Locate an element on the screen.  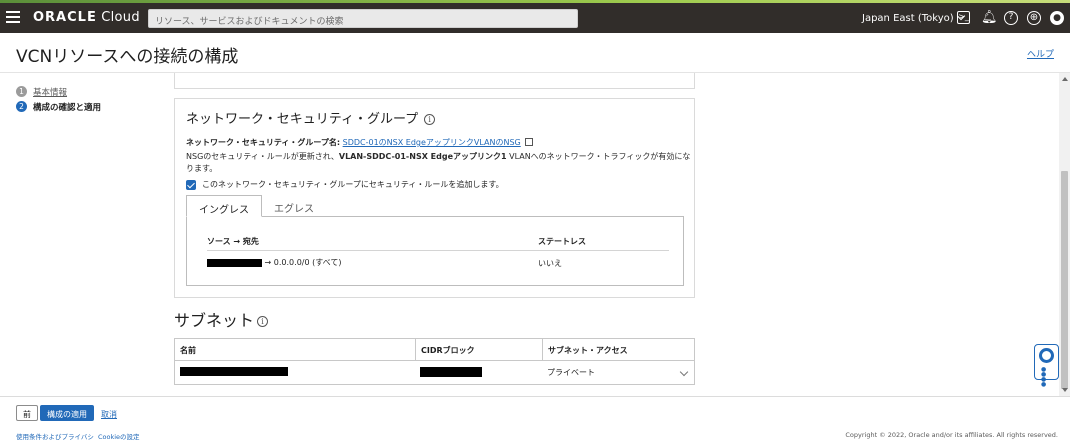
grid-dots-icon: ● ● ● ● is located at coordinates (1044, 377).